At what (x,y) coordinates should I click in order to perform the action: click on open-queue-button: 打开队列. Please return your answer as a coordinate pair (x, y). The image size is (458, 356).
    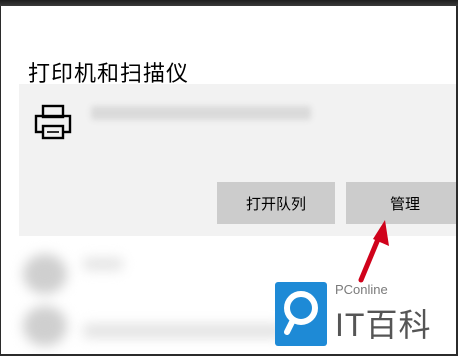
    Looking at the image, I should click on (276, 203).